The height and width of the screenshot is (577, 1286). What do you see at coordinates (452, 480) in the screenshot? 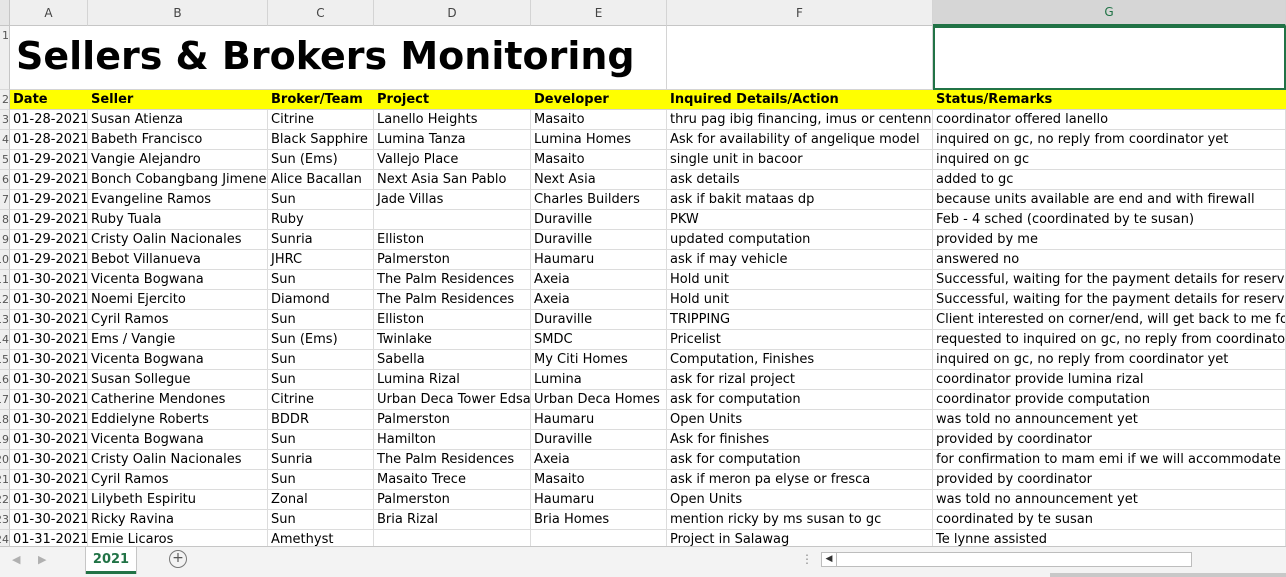
I see `cell-project: Masaito Trece` at bounding box center [452, 480].